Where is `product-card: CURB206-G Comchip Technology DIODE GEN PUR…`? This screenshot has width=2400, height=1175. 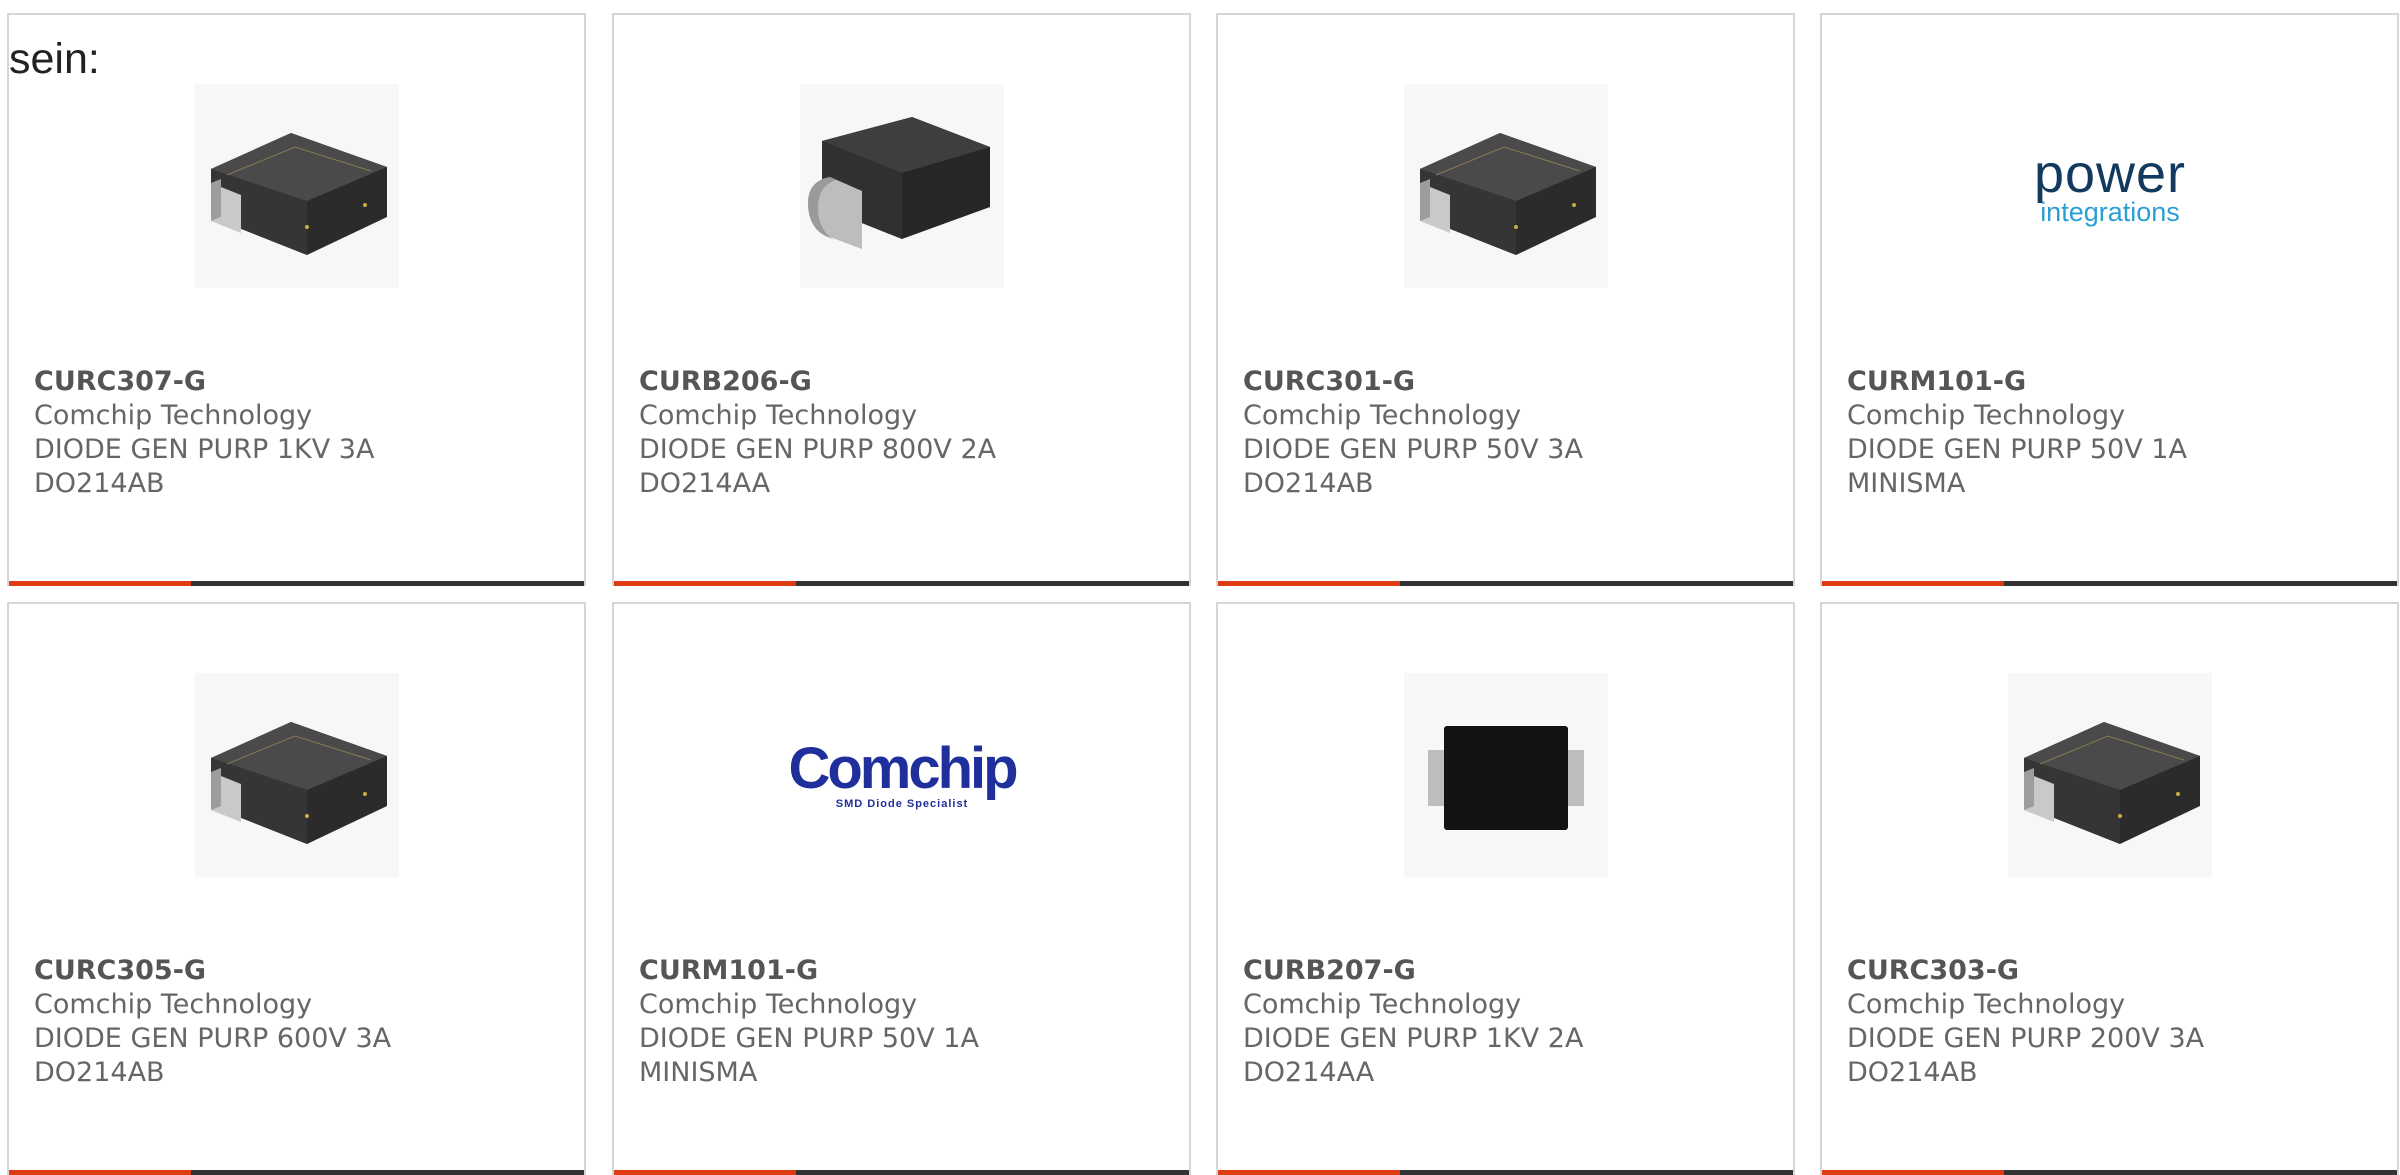 product-card: CURB206-G Comchip Technology DIODE GEN PUR… is located at coordinates (901, 299).